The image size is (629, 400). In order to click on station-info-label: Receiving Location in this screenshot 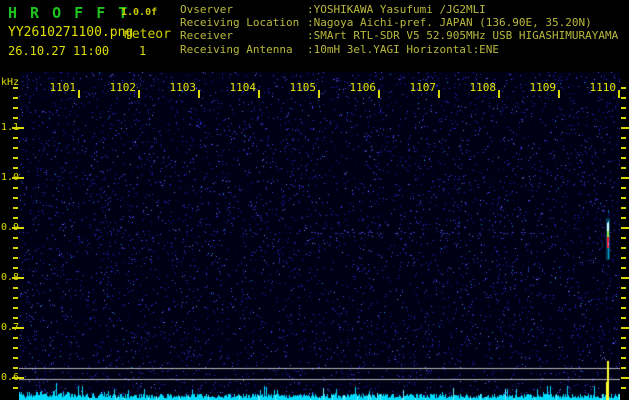, I will do `click(240, 23)`.